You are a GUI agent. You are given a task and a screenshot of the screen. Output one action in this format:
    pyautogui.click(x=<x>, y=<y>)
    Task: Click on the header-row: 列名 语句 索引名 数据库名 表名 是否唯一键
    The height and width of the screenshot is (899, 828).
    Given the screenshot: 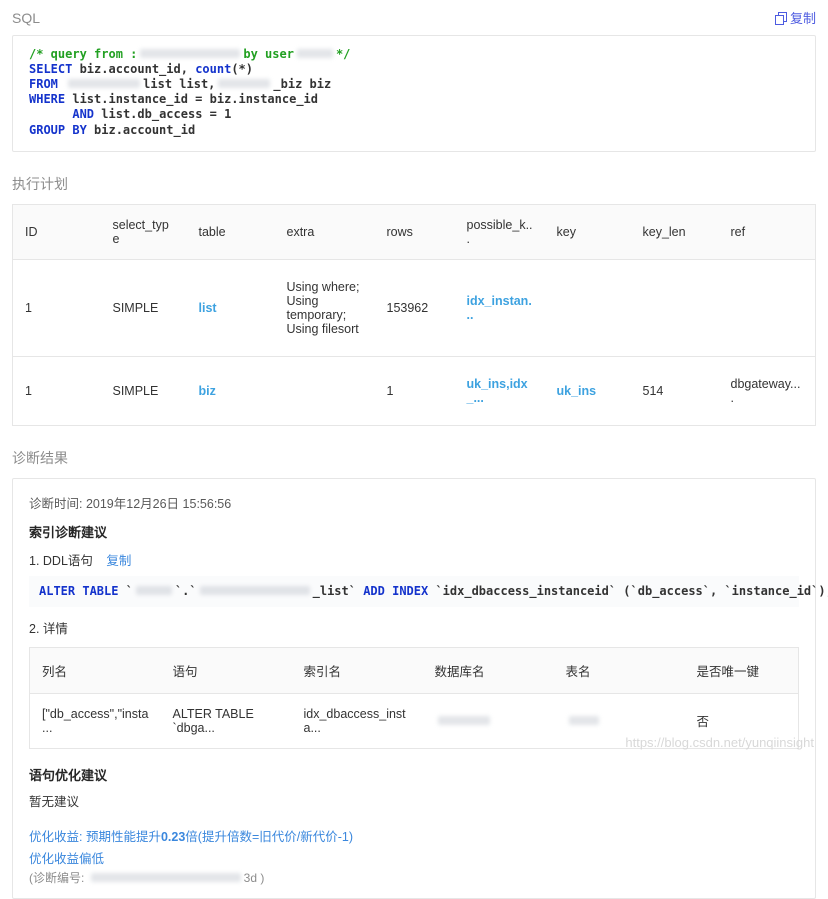 What is the action you would take?
    pyautogui.click(x=414, y=670)
    